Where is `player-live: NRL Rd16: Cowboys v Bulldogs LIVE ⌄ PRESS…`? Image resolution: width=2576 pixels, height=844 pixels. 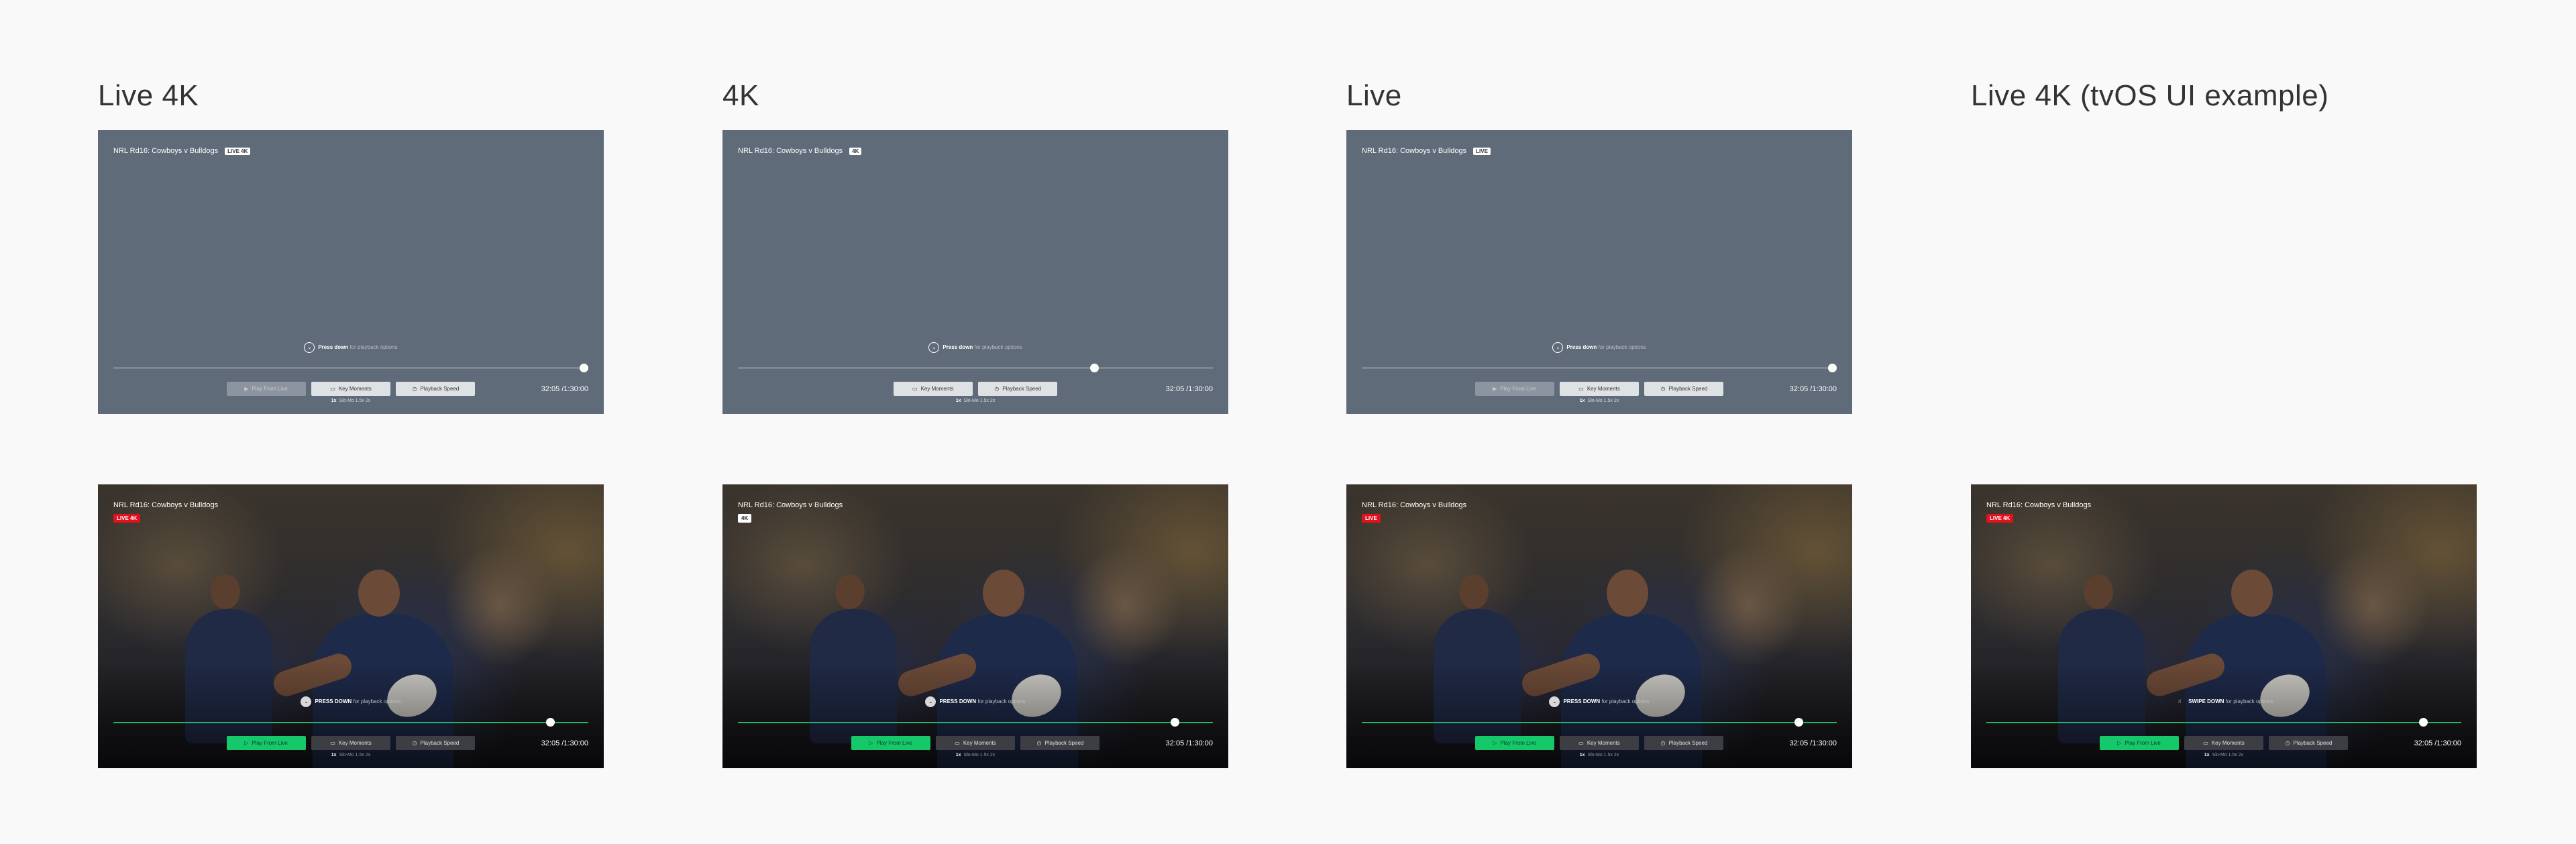 player-live: NRL Rd16: Cowboys v Bulldogs LIVE ⌄ PRESS… is located at coordinates (1599, 626).